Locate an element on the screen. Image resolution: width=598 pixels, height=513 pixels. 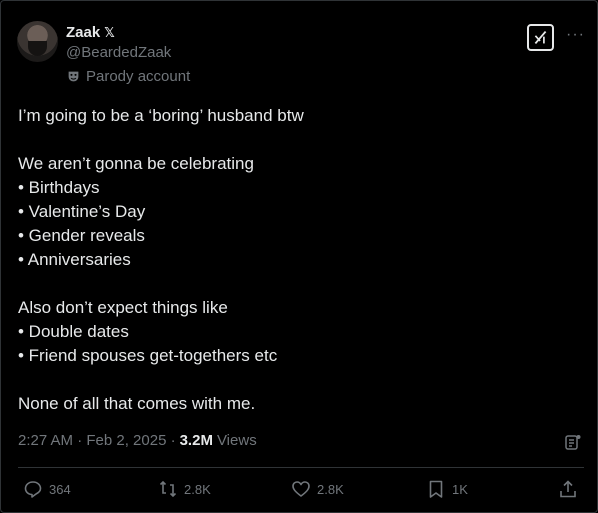
timestamp: 2:27 AM · Feb 2, 2025 · is located at coordinates (97, 440).